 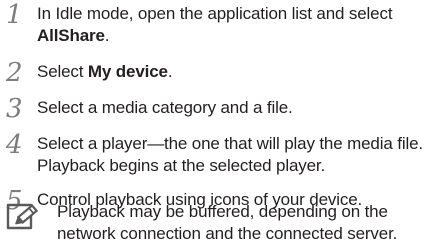 What do you see at coordinates (107, 35) in the screenshot?
I see `step-1-period: .` at bounding box center [107, 35].